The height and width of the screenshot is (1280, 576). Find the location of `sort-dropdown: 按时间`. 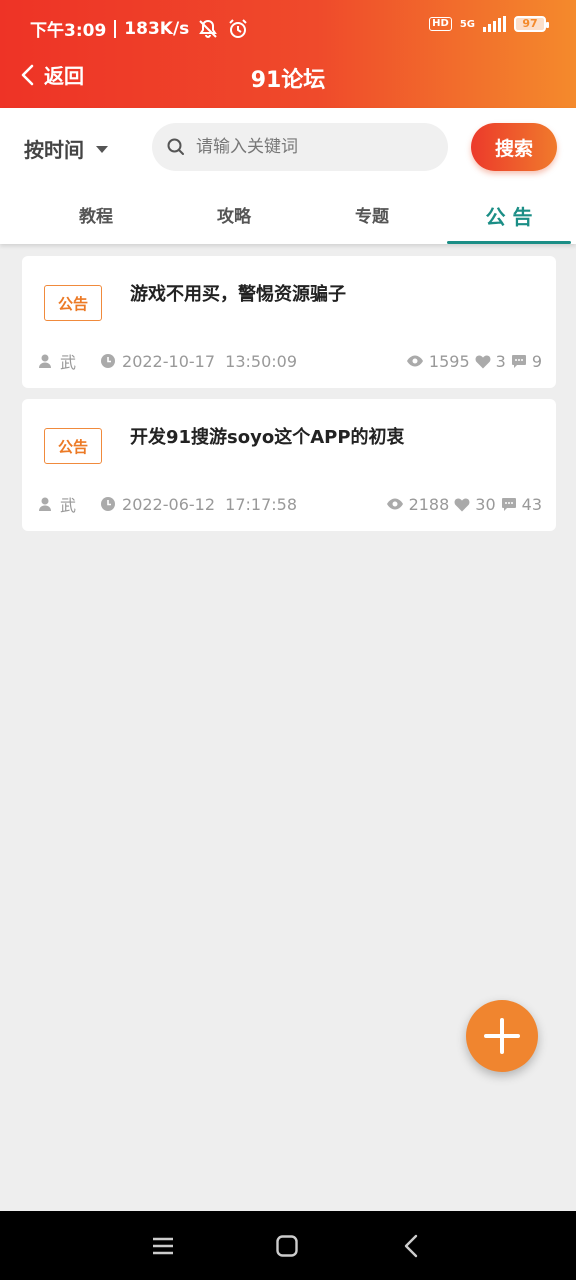

sort-dropdown: 按时间 is located at coordinates (66, 148).